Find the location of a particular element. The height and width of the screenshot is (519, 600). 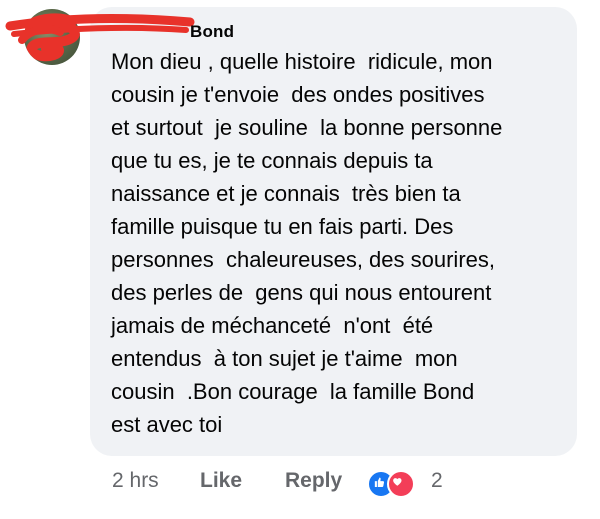

like-button: Like is located at coordinates (221, 481).